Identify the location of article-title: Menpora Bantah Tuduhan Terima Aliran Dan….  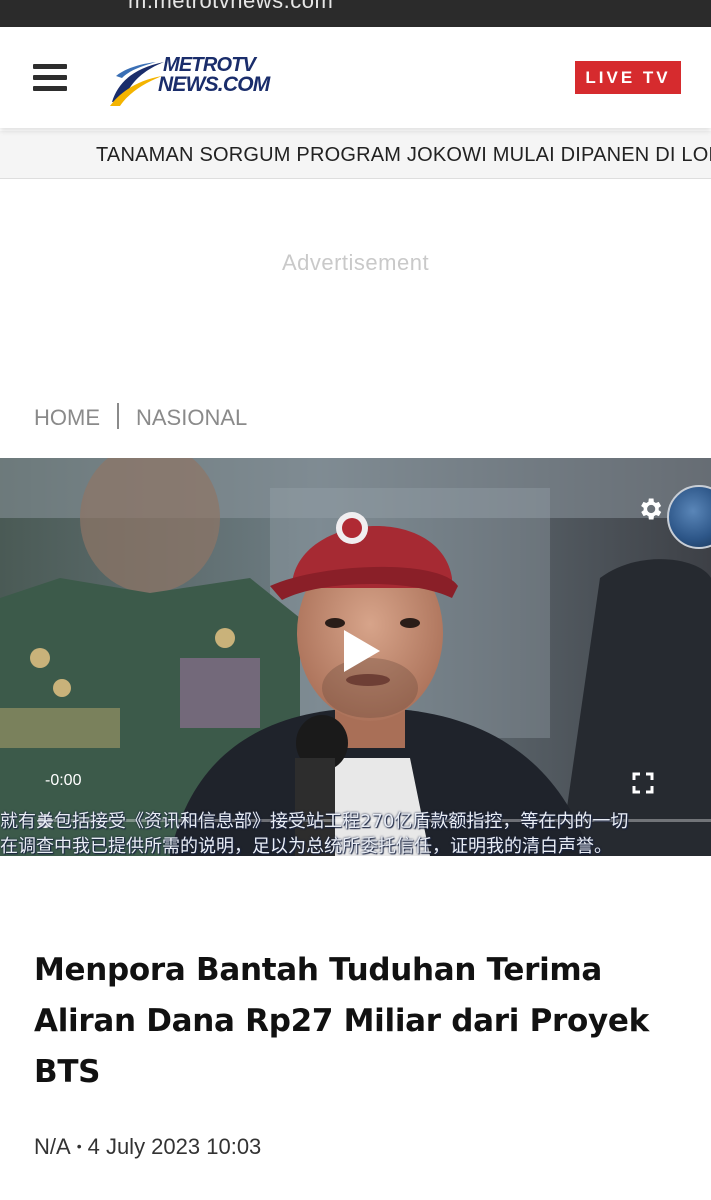
(341, 1021).